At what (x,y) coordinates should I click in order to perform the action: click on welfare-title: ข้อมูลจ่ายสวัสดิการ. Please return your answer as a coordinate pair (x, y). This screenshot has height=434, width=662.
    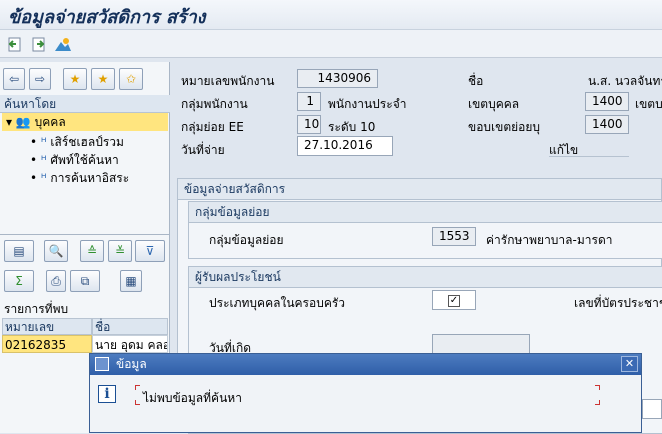
    Looking at the image, I should click on (419, 189).